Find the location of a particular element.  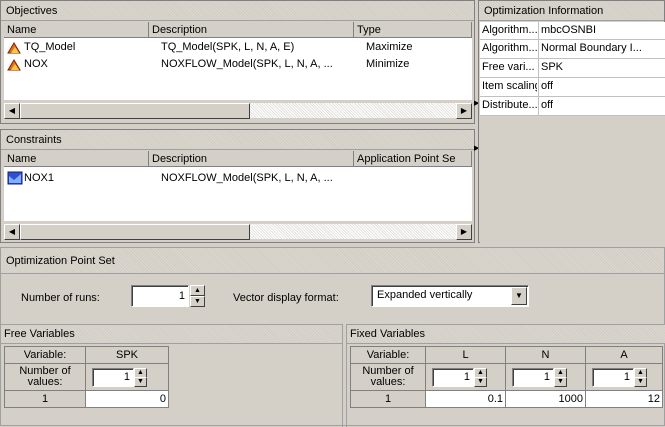

l-values-cell: 1 ▲ ▼ is located at coordinates (465, 377).